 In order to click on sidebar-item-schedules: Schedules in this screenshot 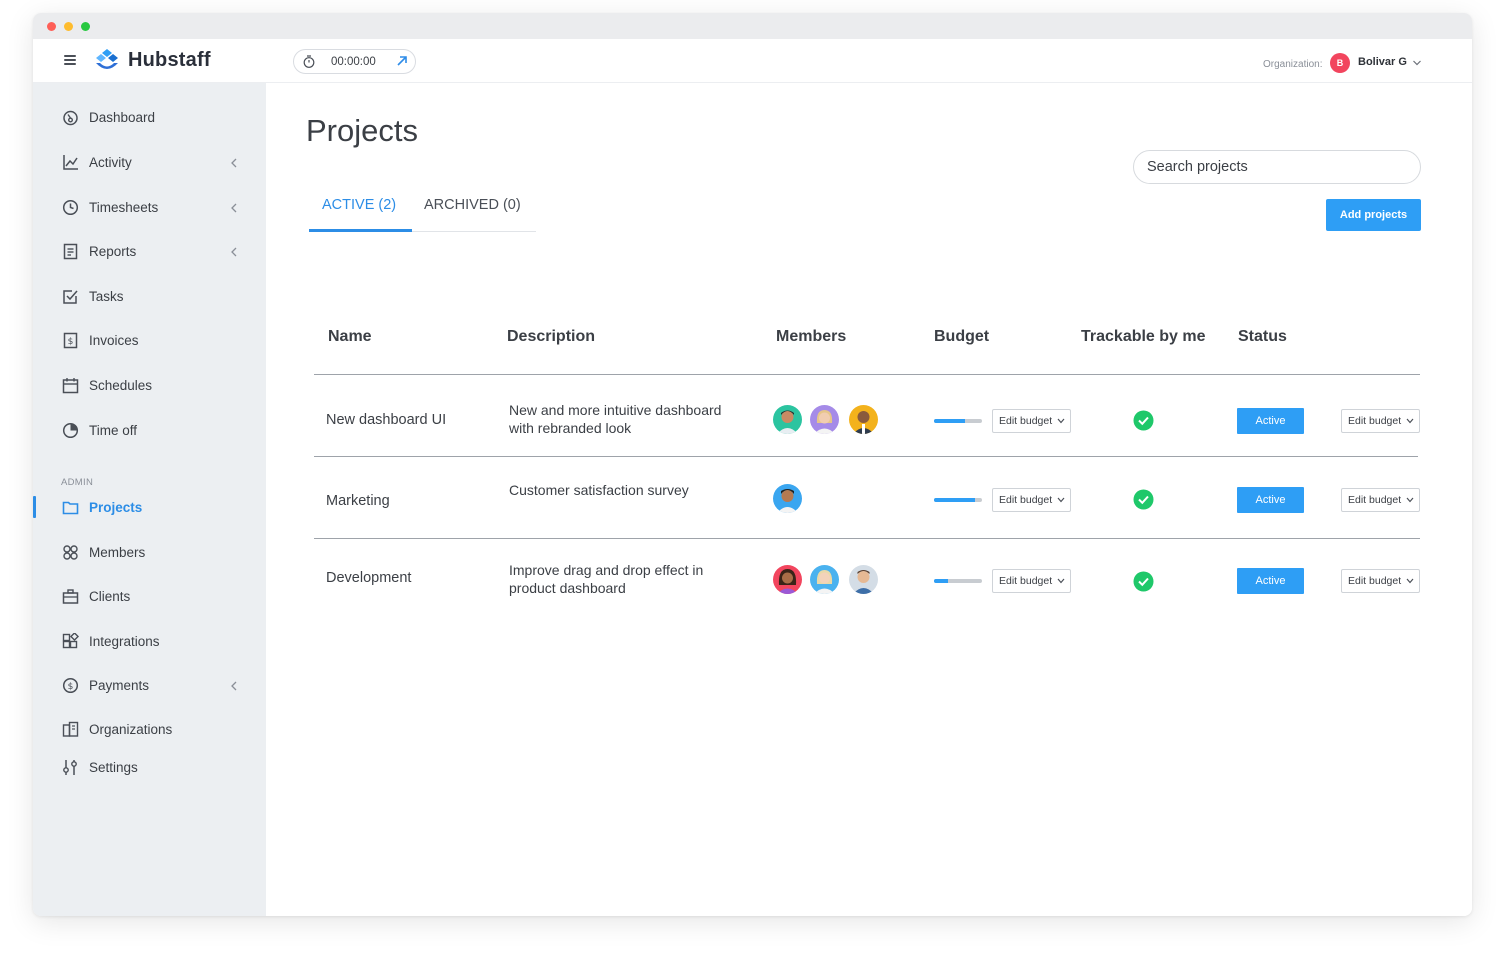, I will do `click(149, 386)`.